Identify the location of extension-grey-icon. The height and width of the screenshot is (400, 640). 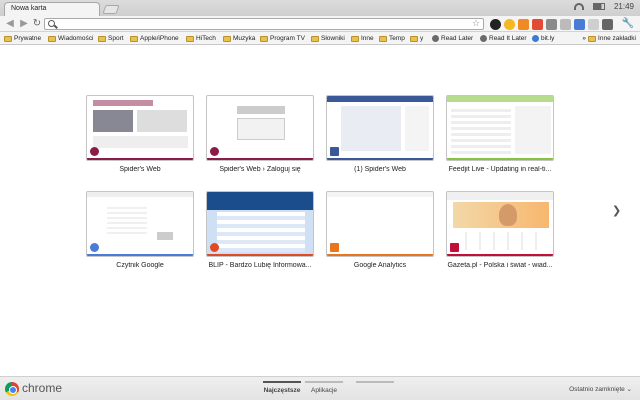
(551, 24).